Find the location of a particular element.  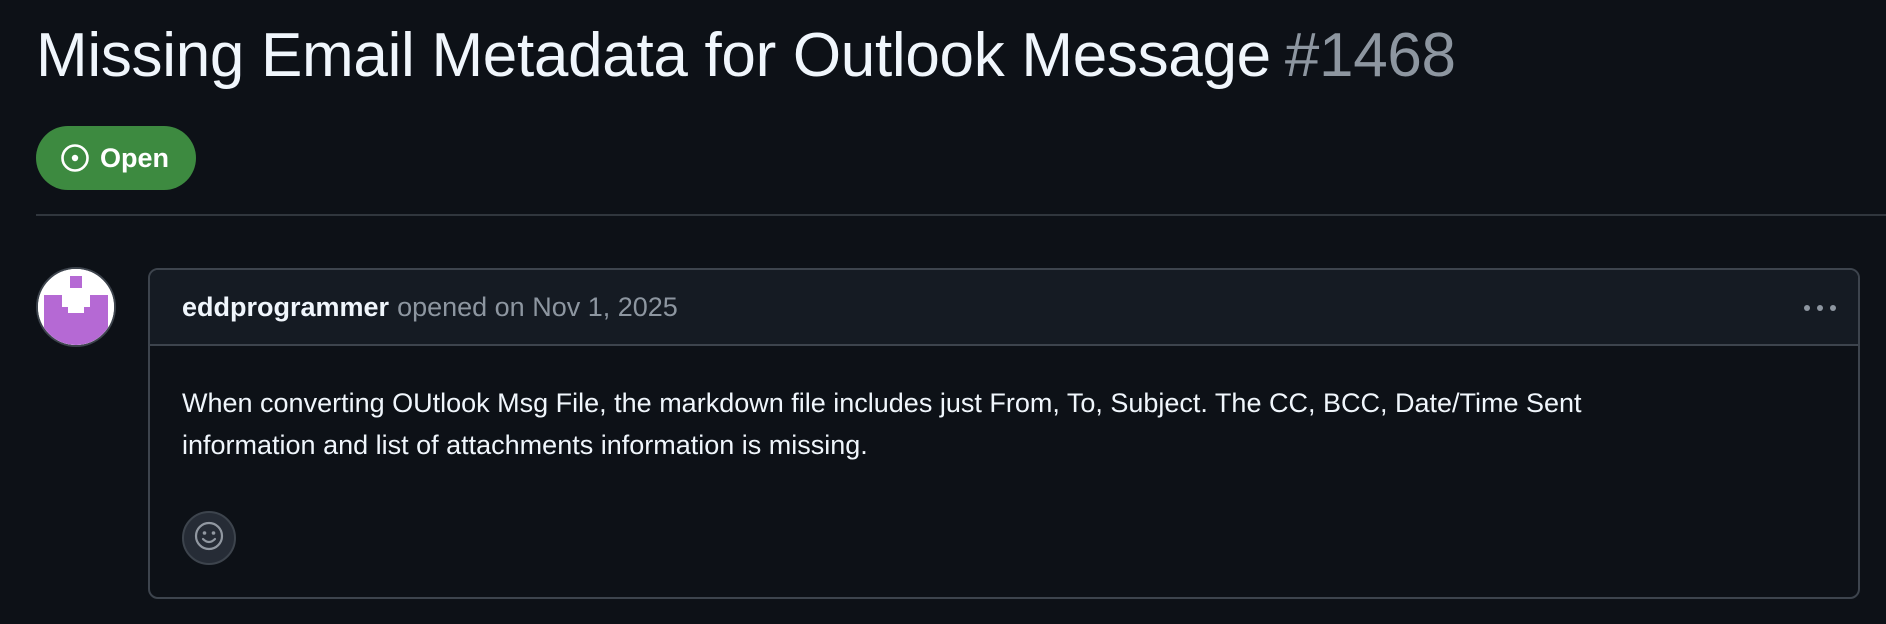

author-avatar is located at coordinates (76, 307).